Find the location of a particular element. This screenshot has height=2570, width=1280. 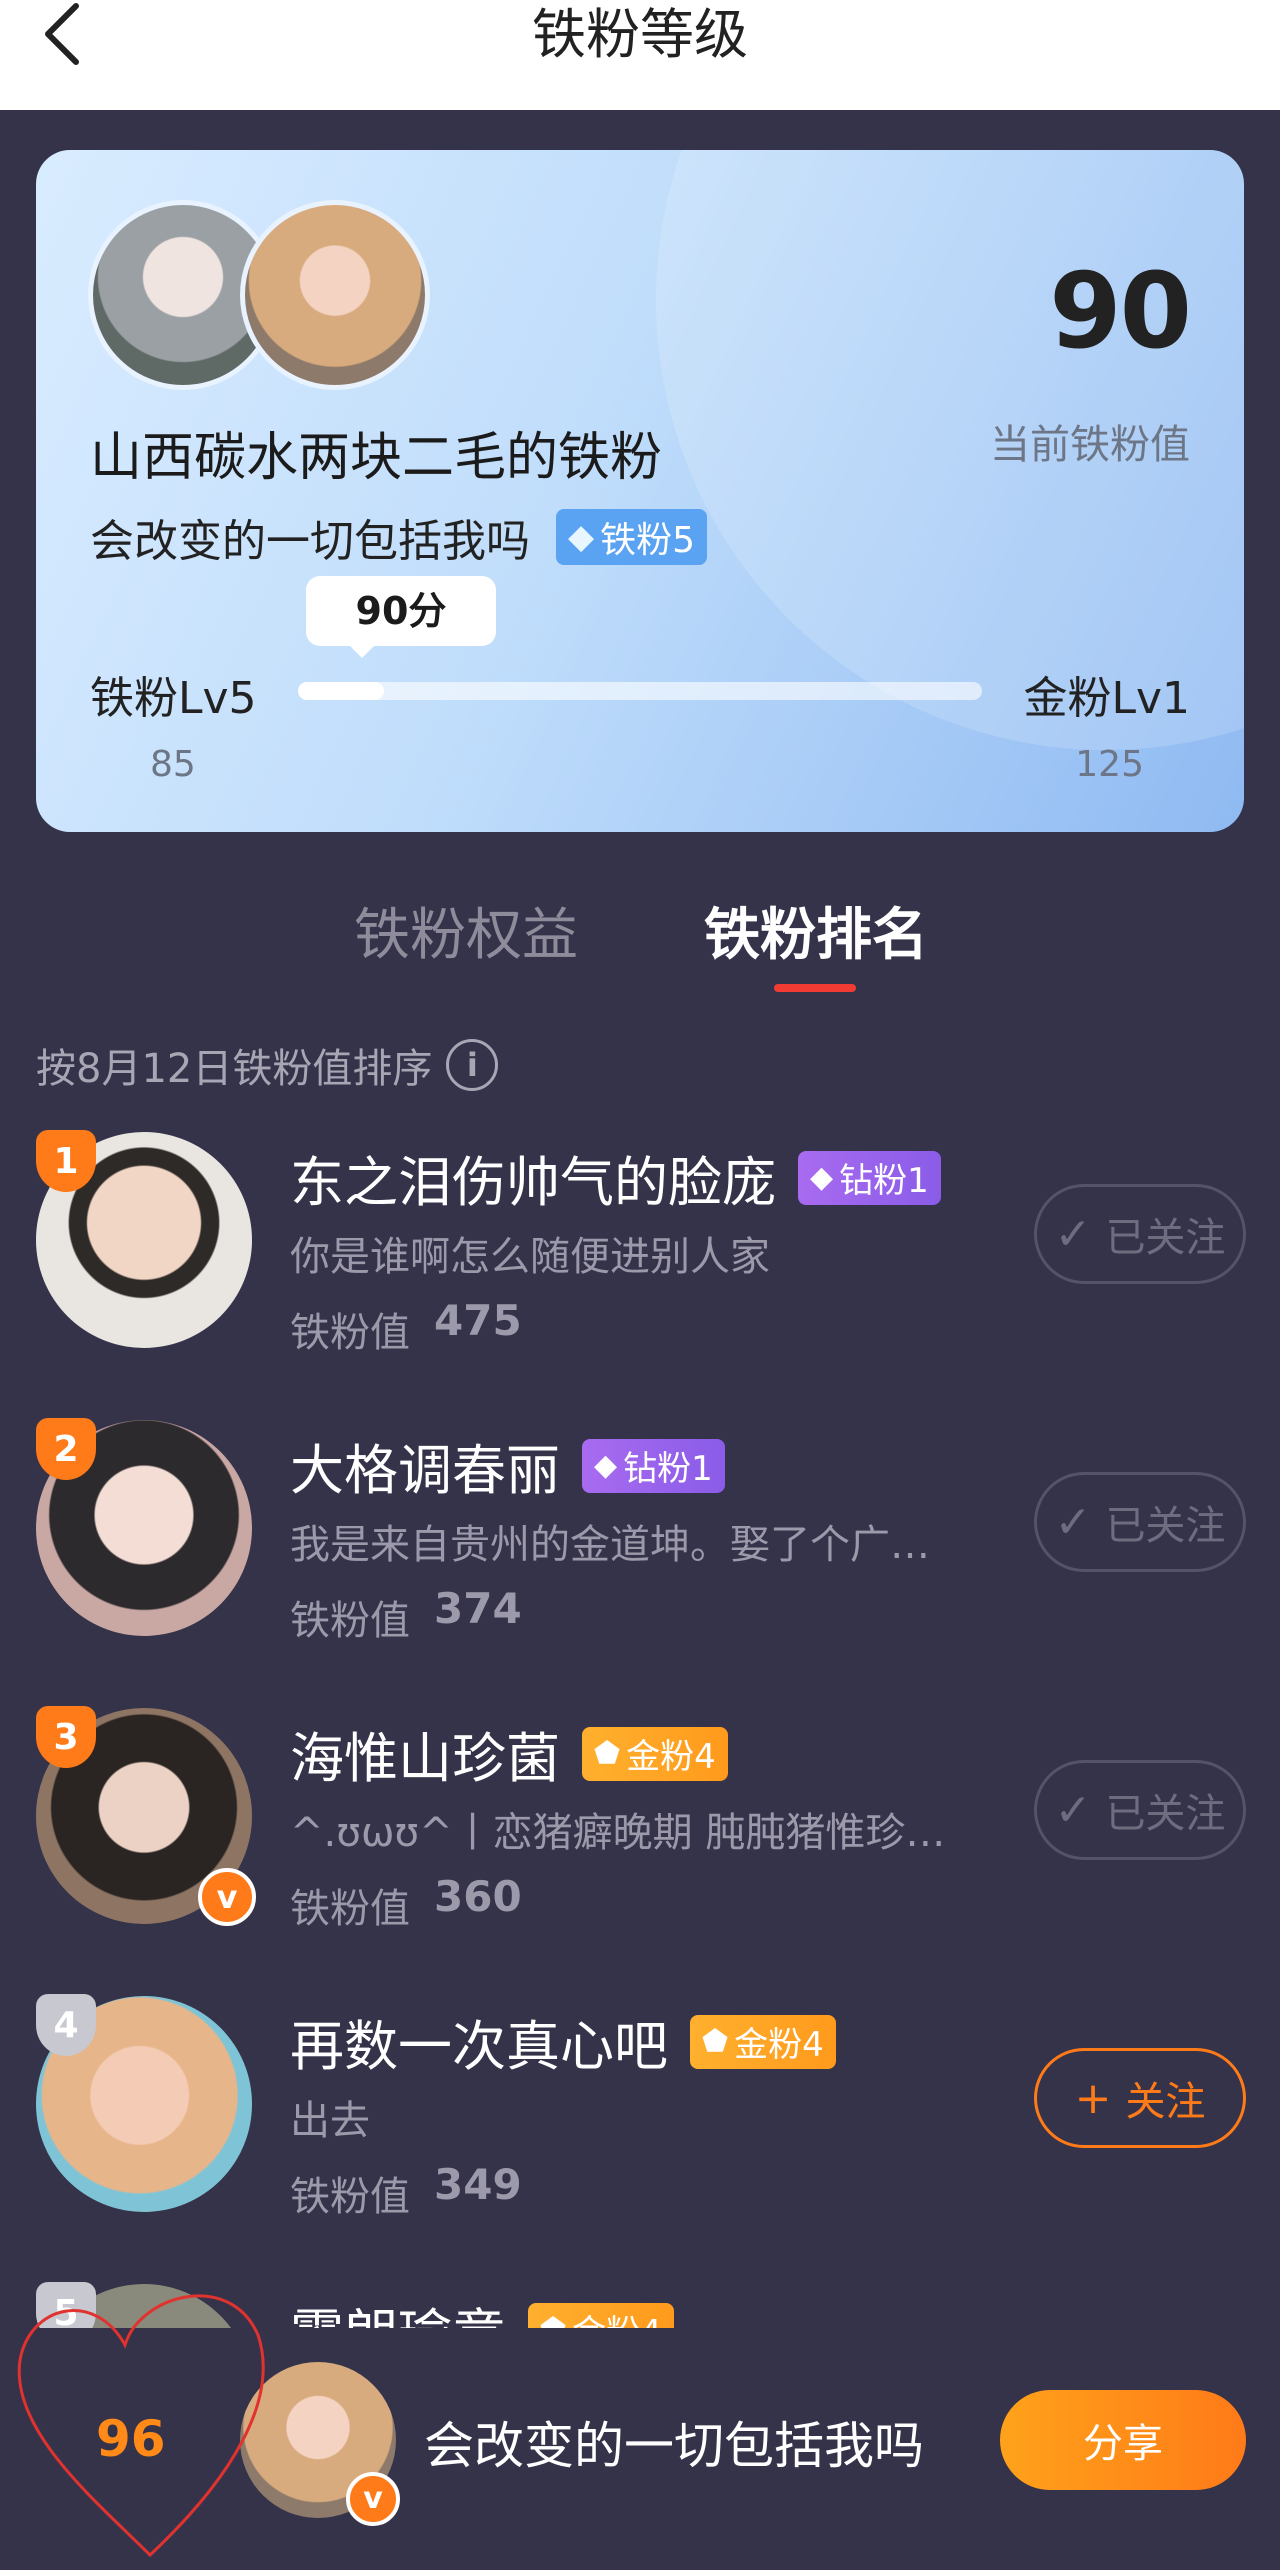

fan-value: 475 is located at coordinates (478, 1320).